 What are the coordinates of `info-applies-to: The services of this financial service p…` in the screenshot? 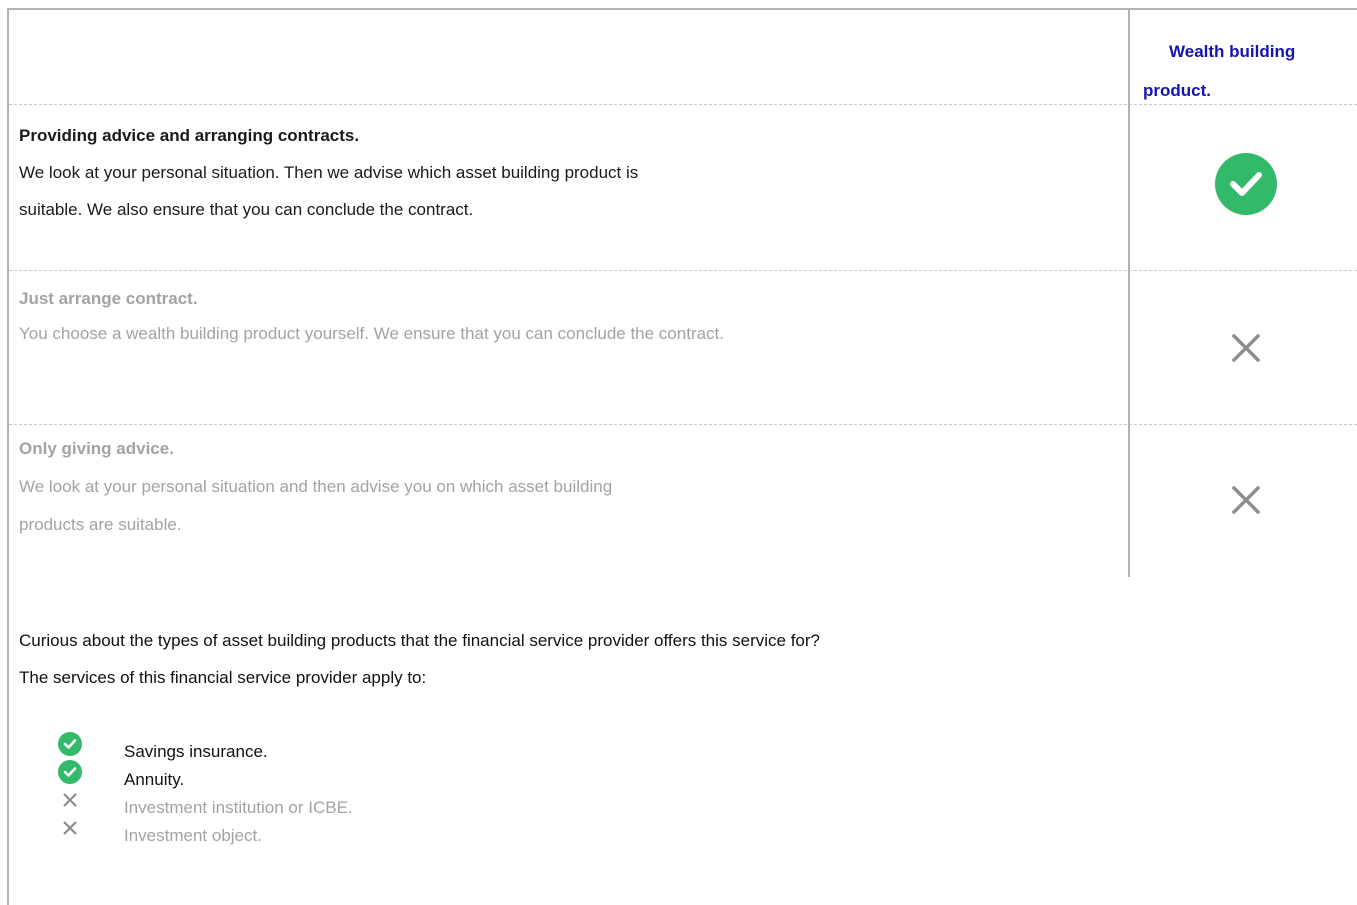 It's located at (223, 677).